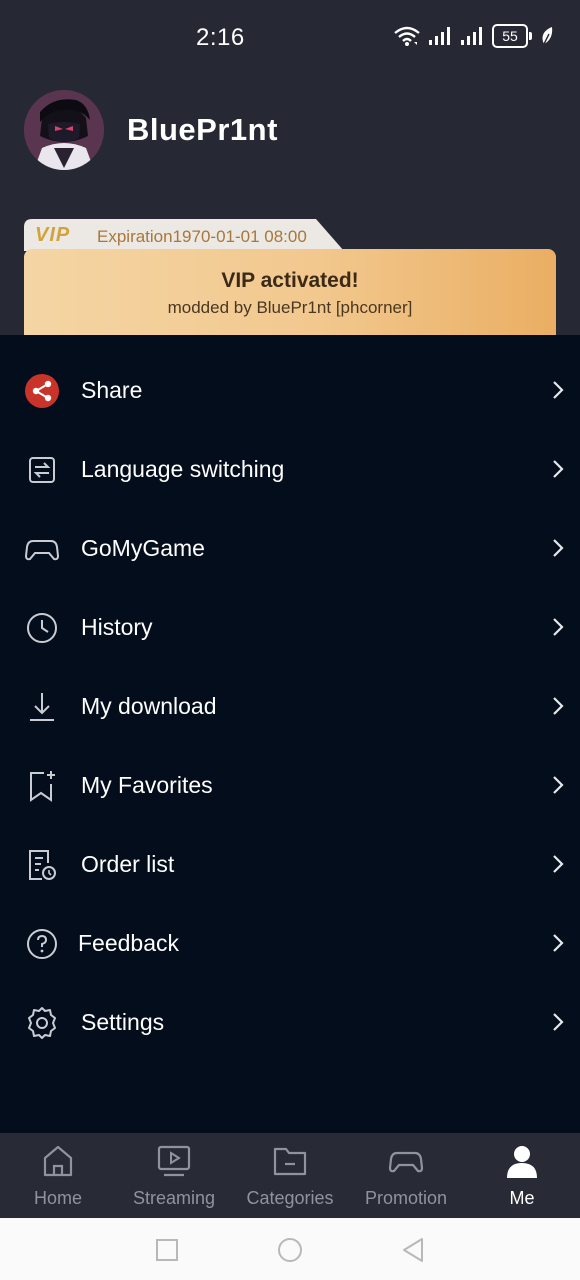  Describe the element at coordinates (290, 1198) in the screenshot. I see `tab-label: Categories` at that location.